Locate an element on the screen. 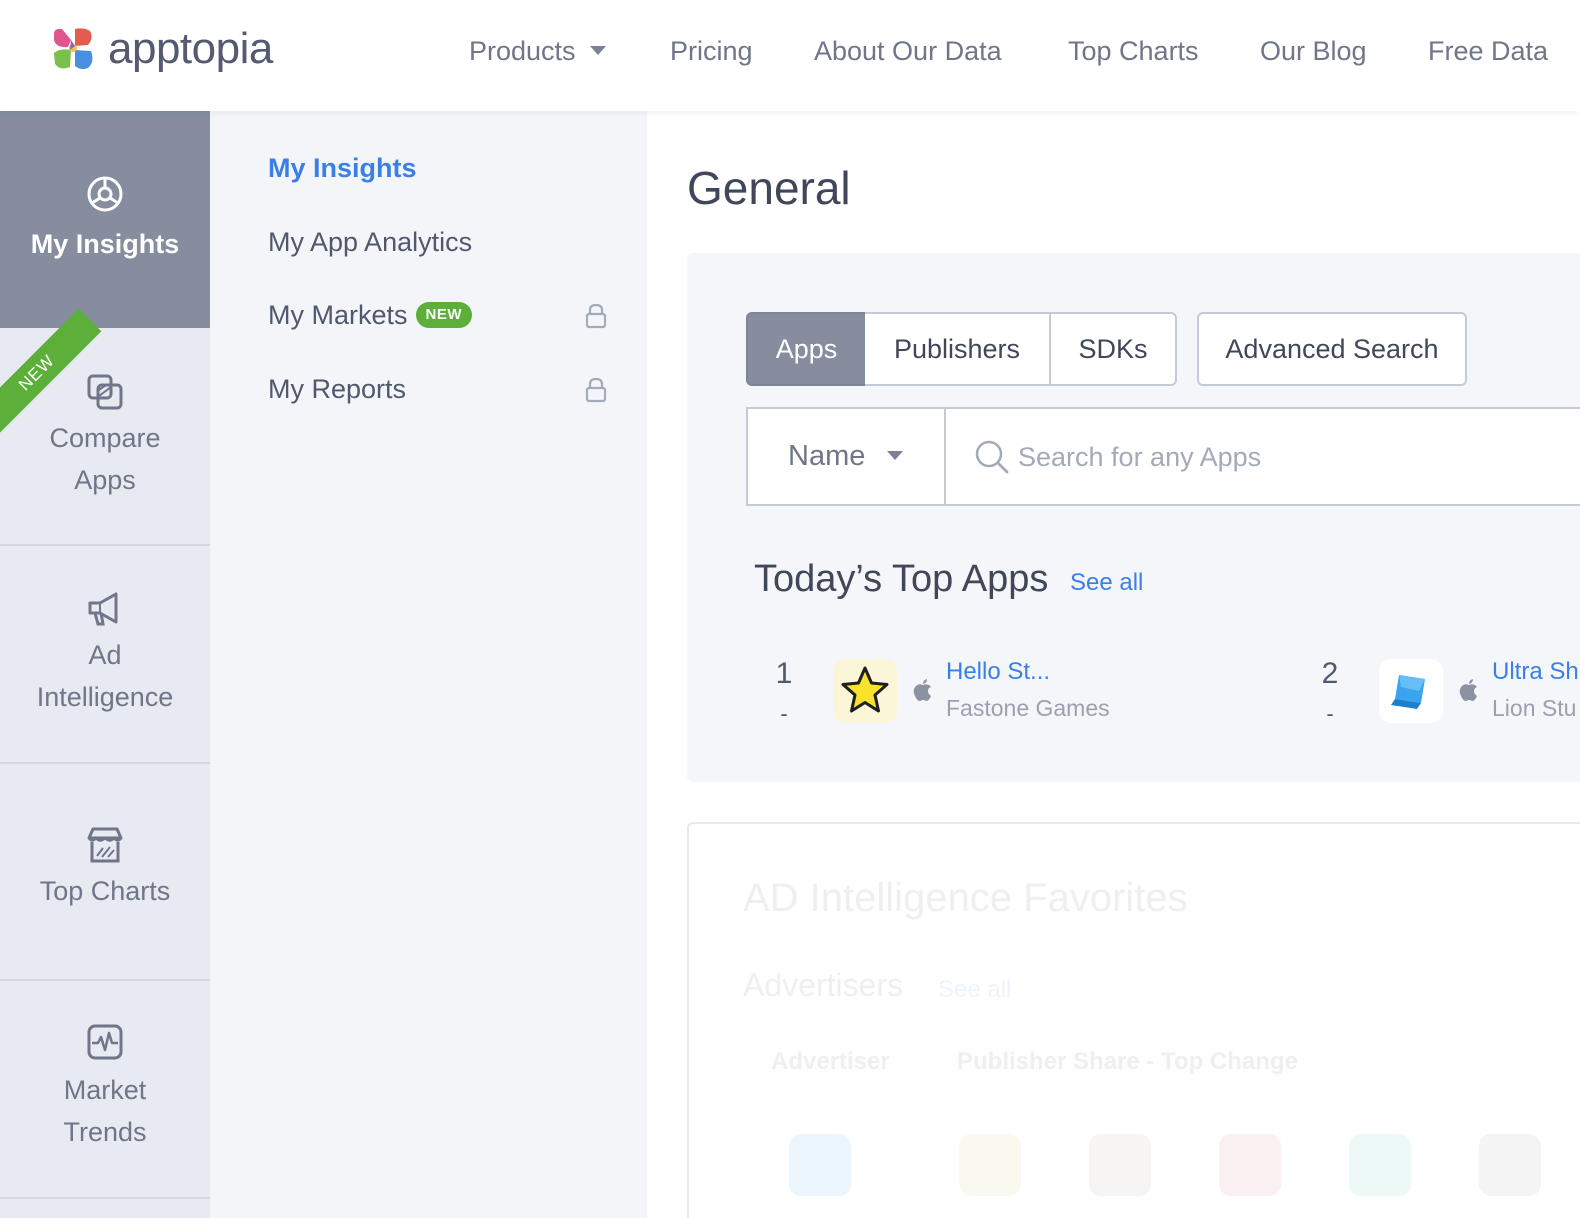 Image resolution: width=1580 pixels, height=1218 pixels. advertisers-see-all-link: See all is located at coordinates (974, 990).